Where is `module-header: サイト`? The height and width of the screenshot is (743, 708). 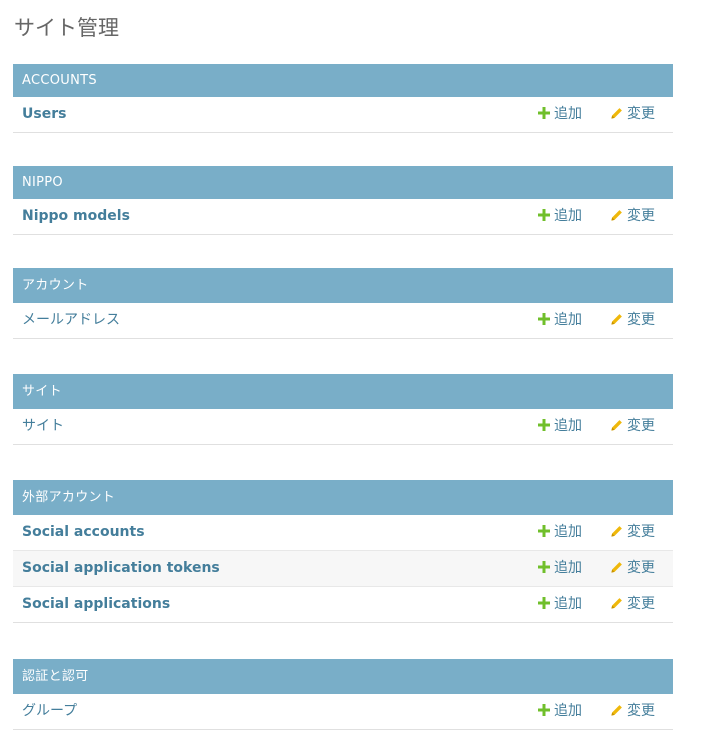
module-header: サイト is located at coordinates (343, 391).